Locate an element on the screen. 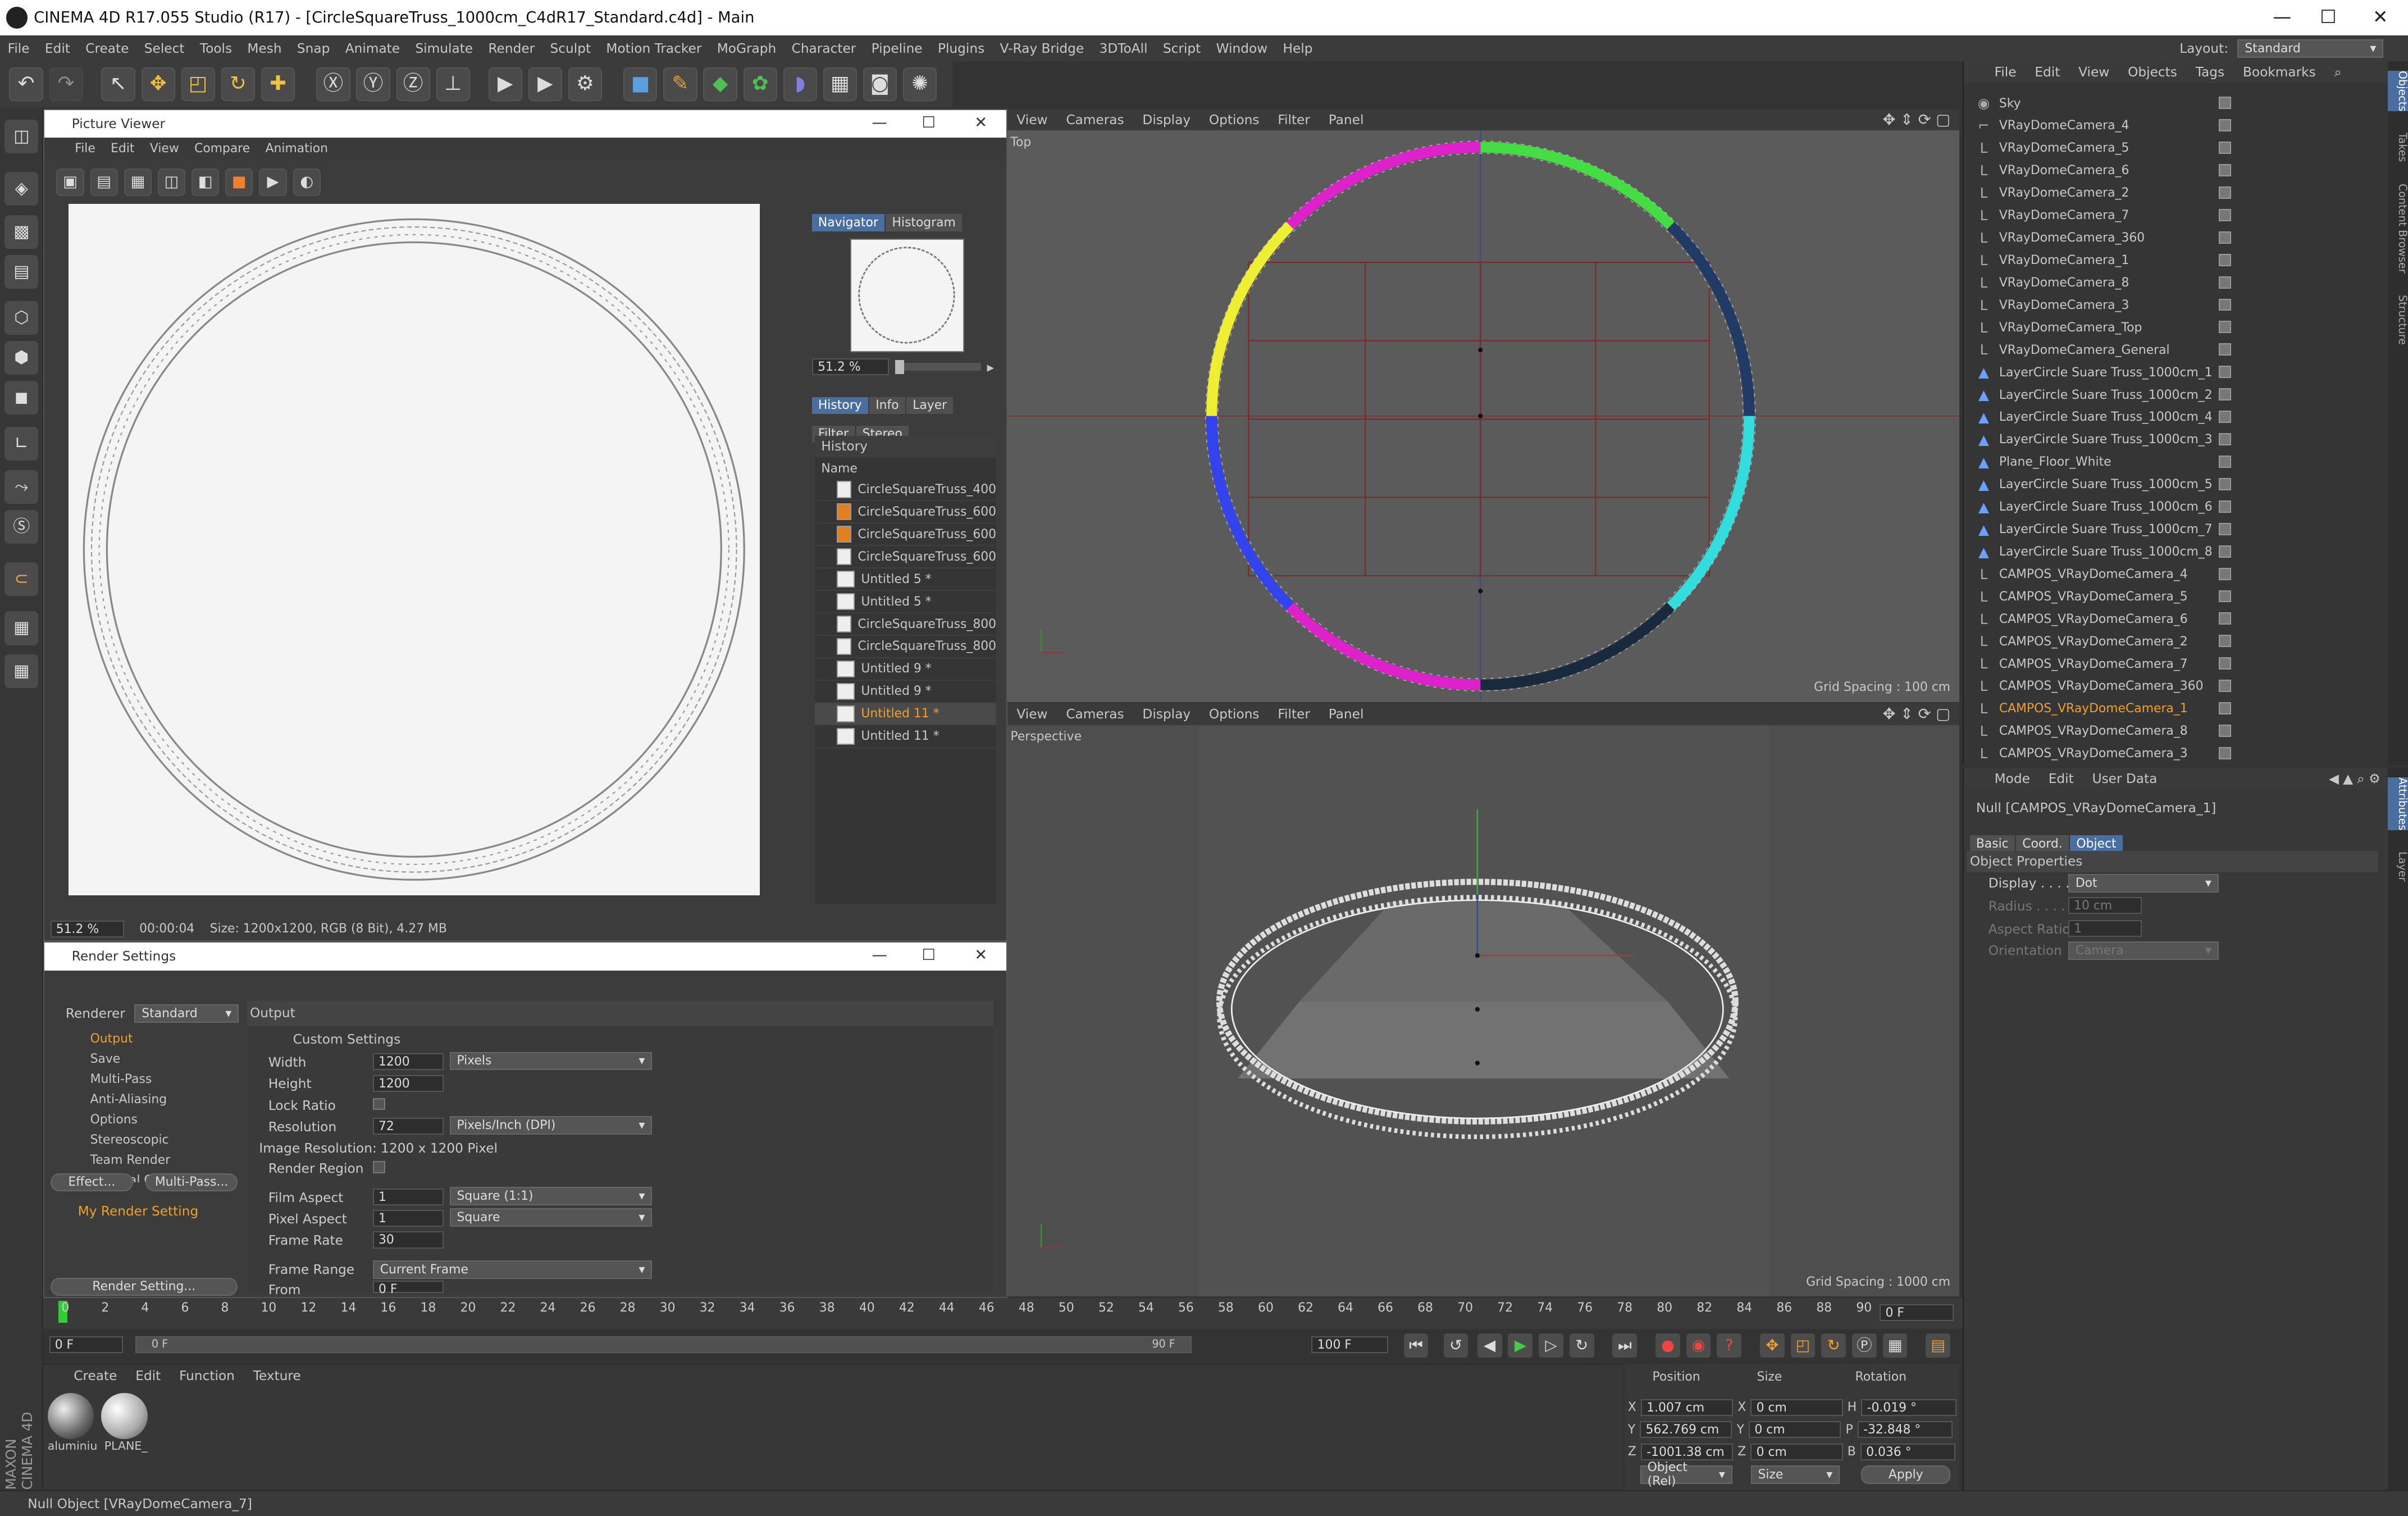 The height and width of the screenshot is (1516, 2408). undo-icon: ↶ is located at coordinates (26, 84).